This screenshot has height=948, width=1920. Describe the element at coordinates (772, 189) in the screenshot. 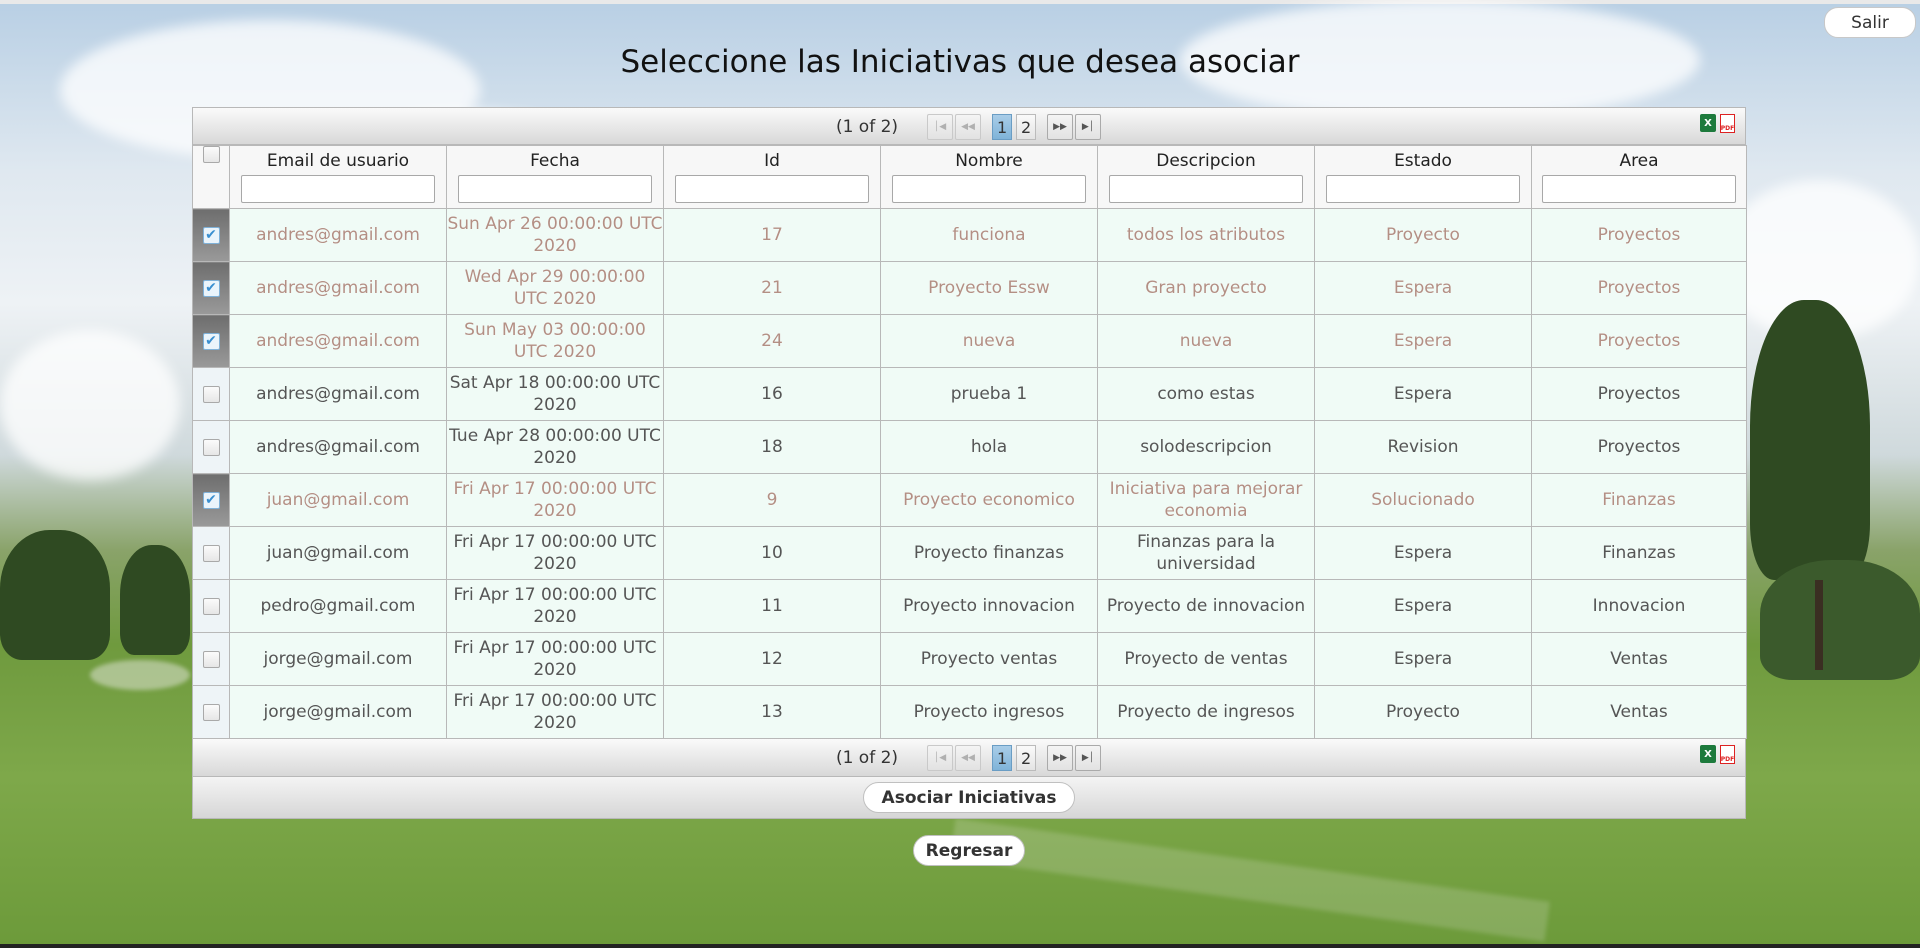

I see `filter-id-input` at that location.